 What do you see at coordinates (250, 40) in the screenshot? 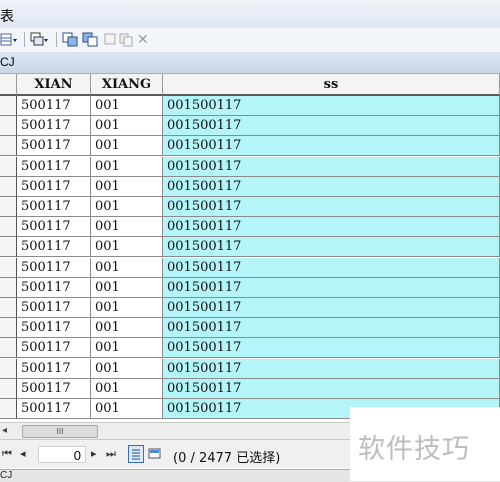
I see `table-toolbar: ✕` at bounding box center [250, 40].